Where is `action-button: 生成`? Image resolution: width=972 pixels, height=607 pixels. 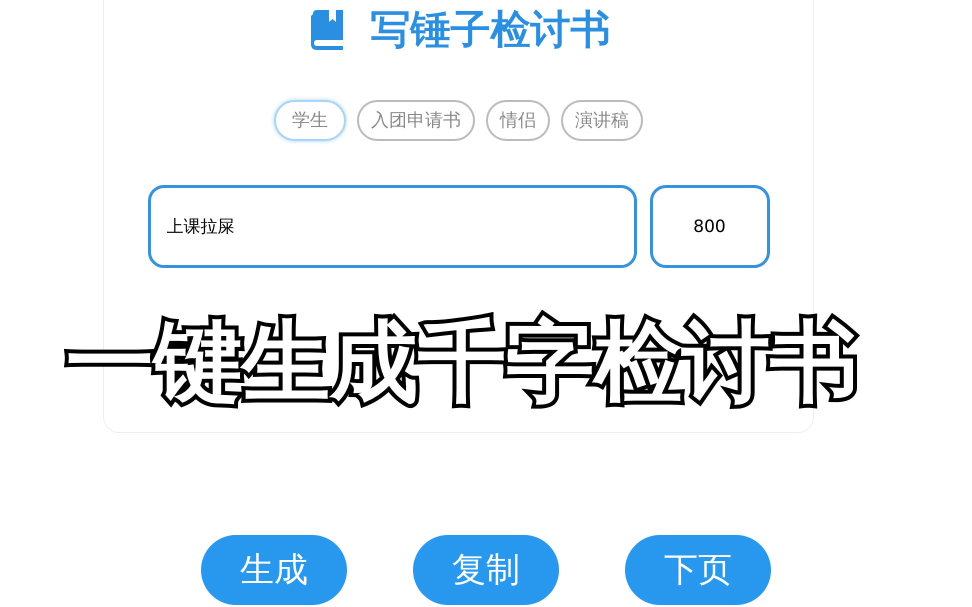
action-button: 生成 is located at coordinates (274, 570).